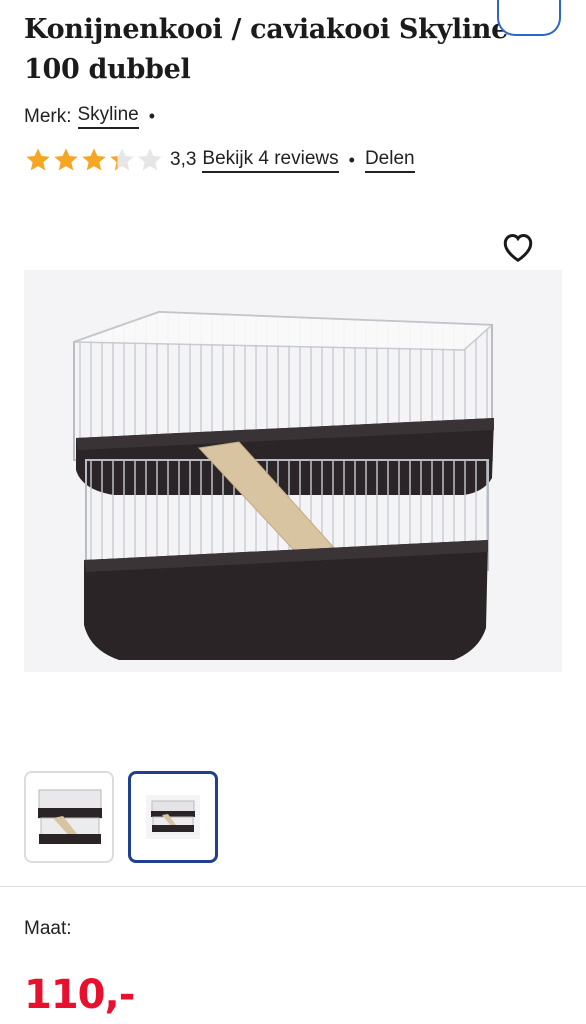  I want to click on divider, so click(293, 886).